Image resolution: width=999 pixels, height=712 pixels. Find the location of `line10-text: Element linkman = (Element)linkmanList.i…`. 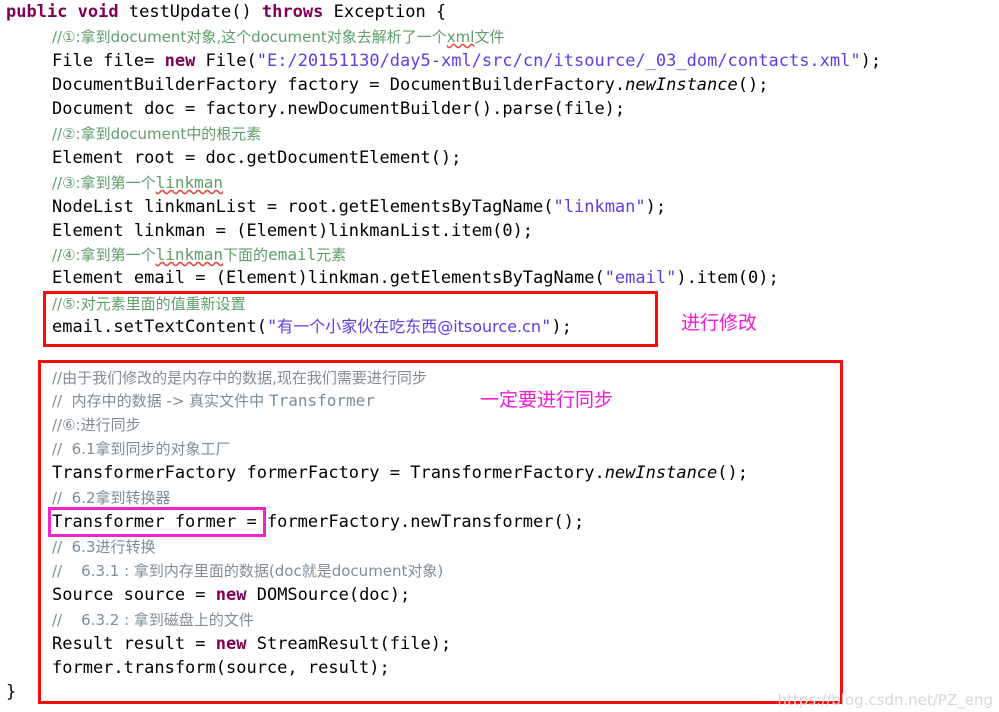

line10-text: Element linkman = (Element)linkmanList.i… is located at coordinates (293, 231).